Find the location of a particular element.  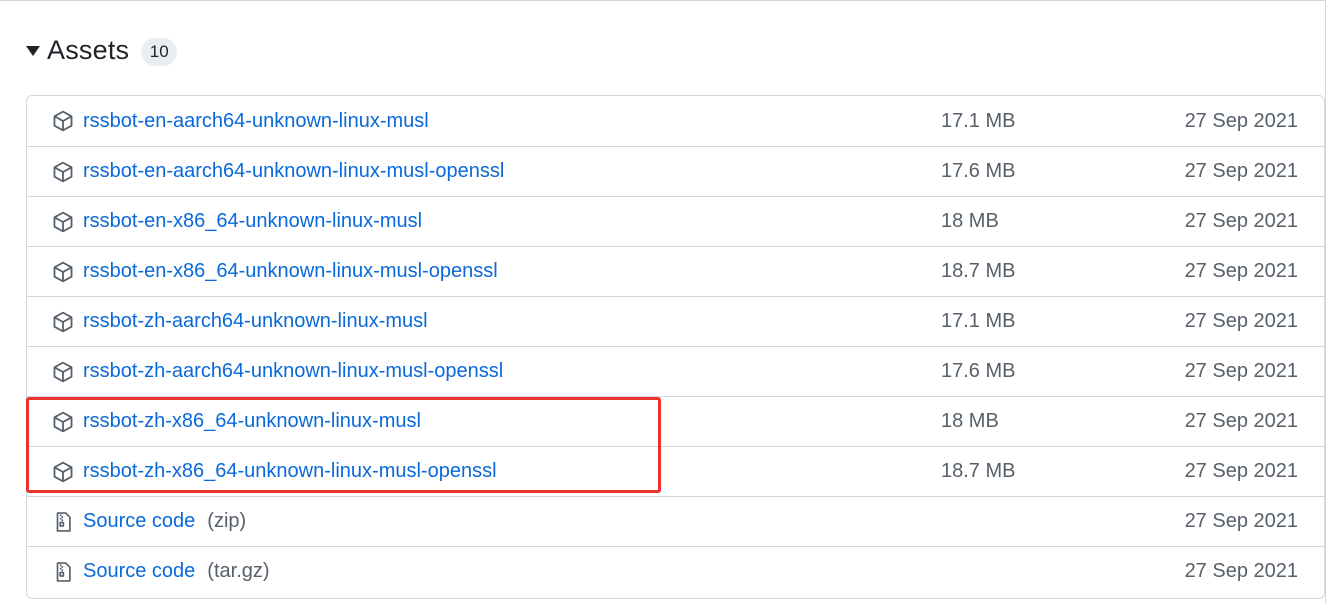

assets-summary-toggle: Assets 10 is located at coordinates (102, 50).